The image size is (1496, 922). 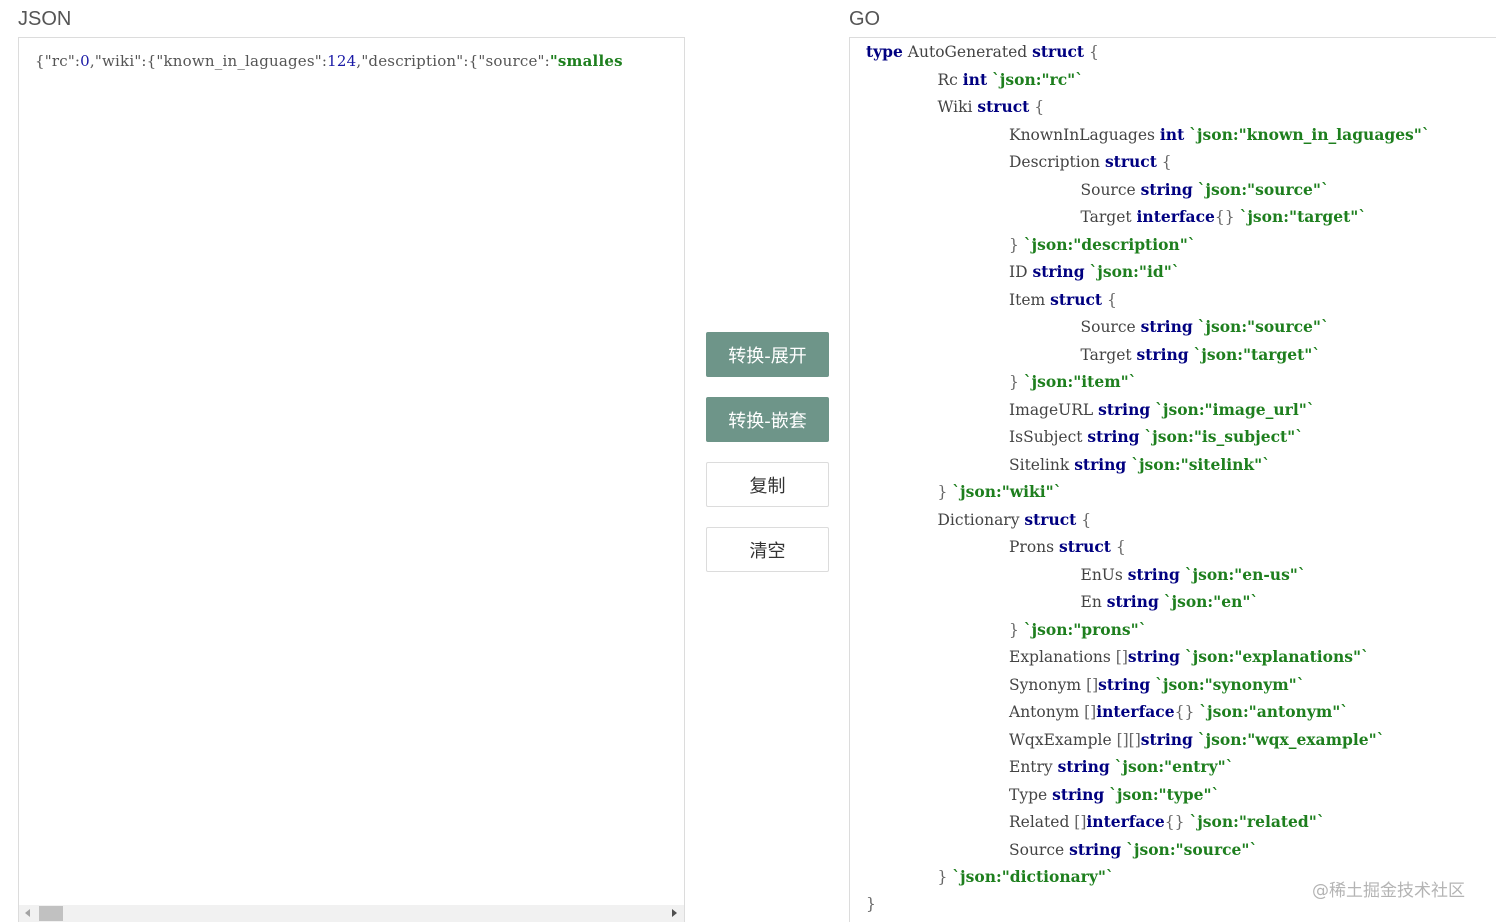 I want to click on code-token: Prons, so click(x=1034, y=547).